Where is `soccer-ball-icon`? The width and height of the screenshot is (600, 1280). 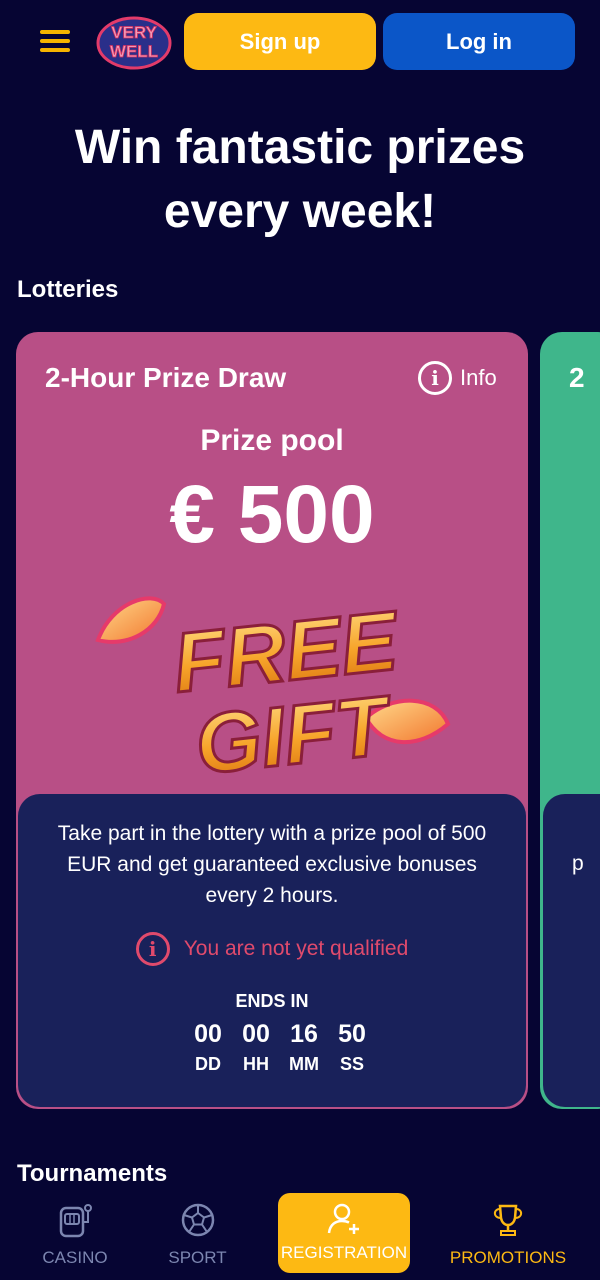
soccer-ball-icon is located at coordinates (197, 1220).